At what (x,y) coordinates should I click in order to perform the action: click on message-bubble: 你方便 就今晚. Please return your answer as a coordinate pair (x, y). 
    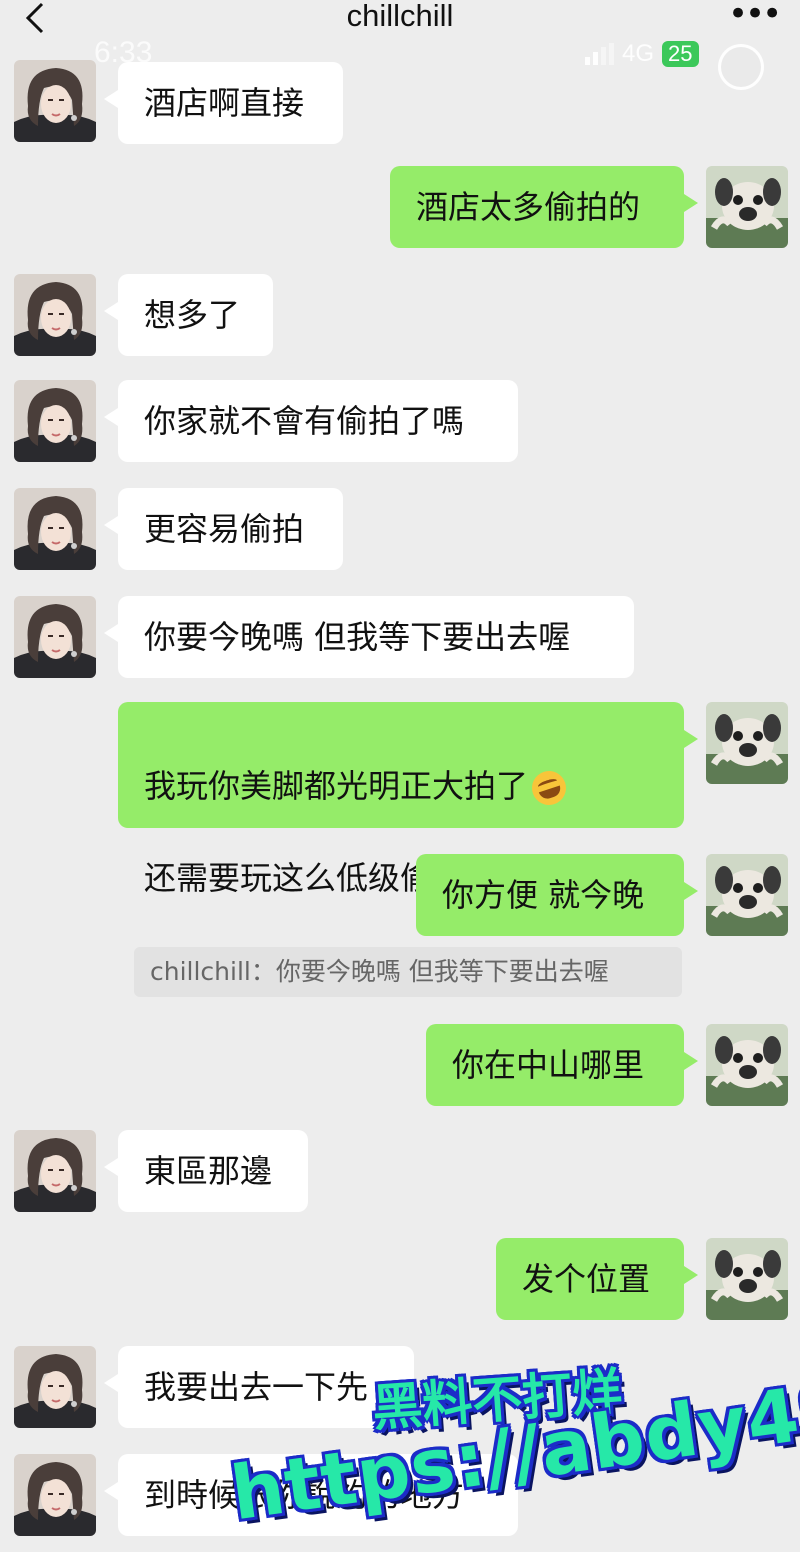
    Looking at the image, I should click on (557, 895).